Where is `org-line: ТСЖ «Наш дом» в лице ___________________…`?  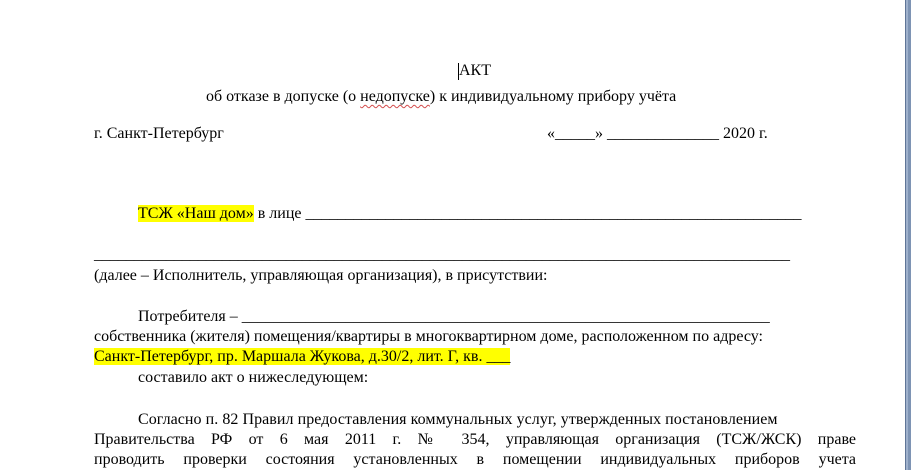 org-line: ТСЖ «Наш дом» в лице ___________________… is located at coordinates (469, 214).